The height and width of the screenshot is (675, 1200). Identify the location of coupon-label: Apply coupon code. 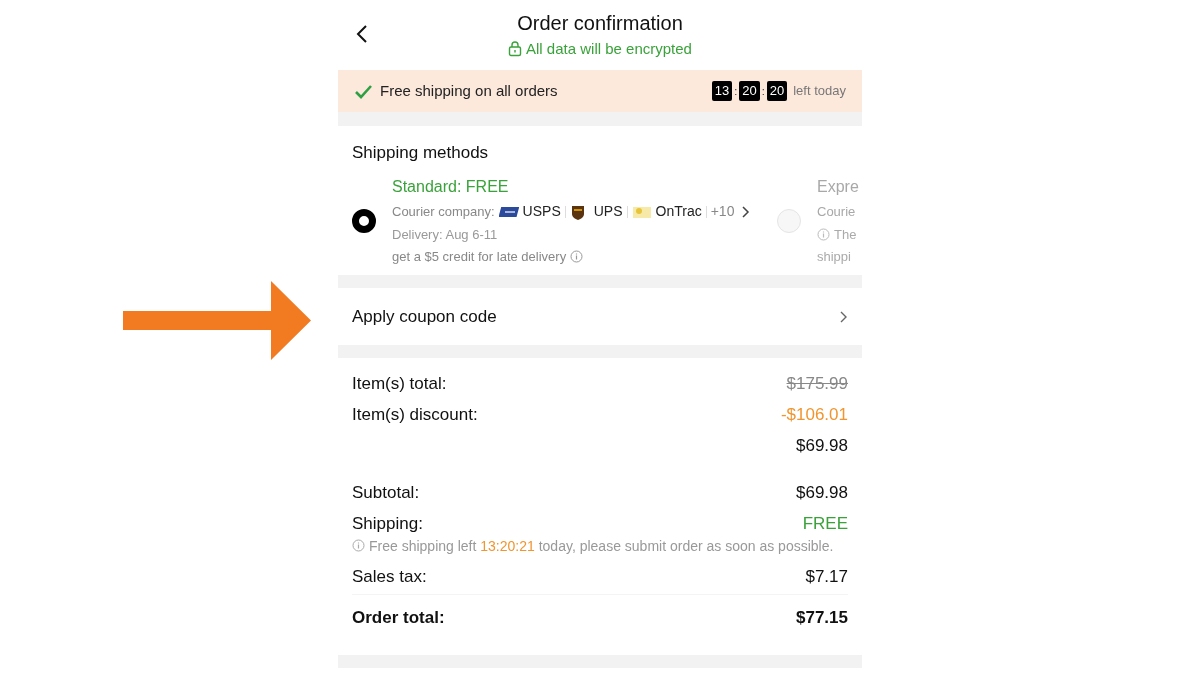
(425, 316).